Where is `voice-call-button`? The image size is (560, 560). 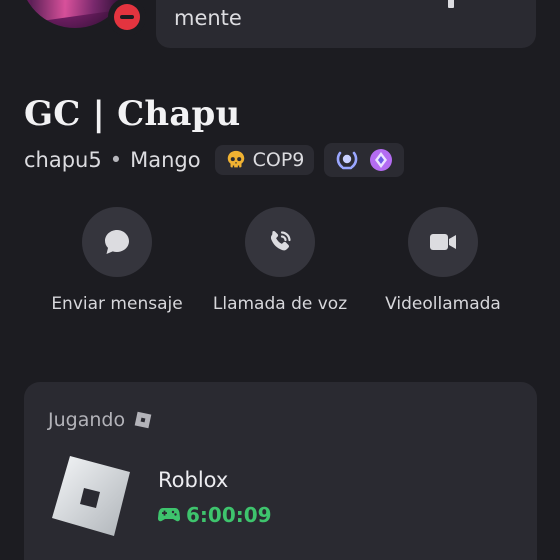 voice-call-button is located at coordinates (280, 242).